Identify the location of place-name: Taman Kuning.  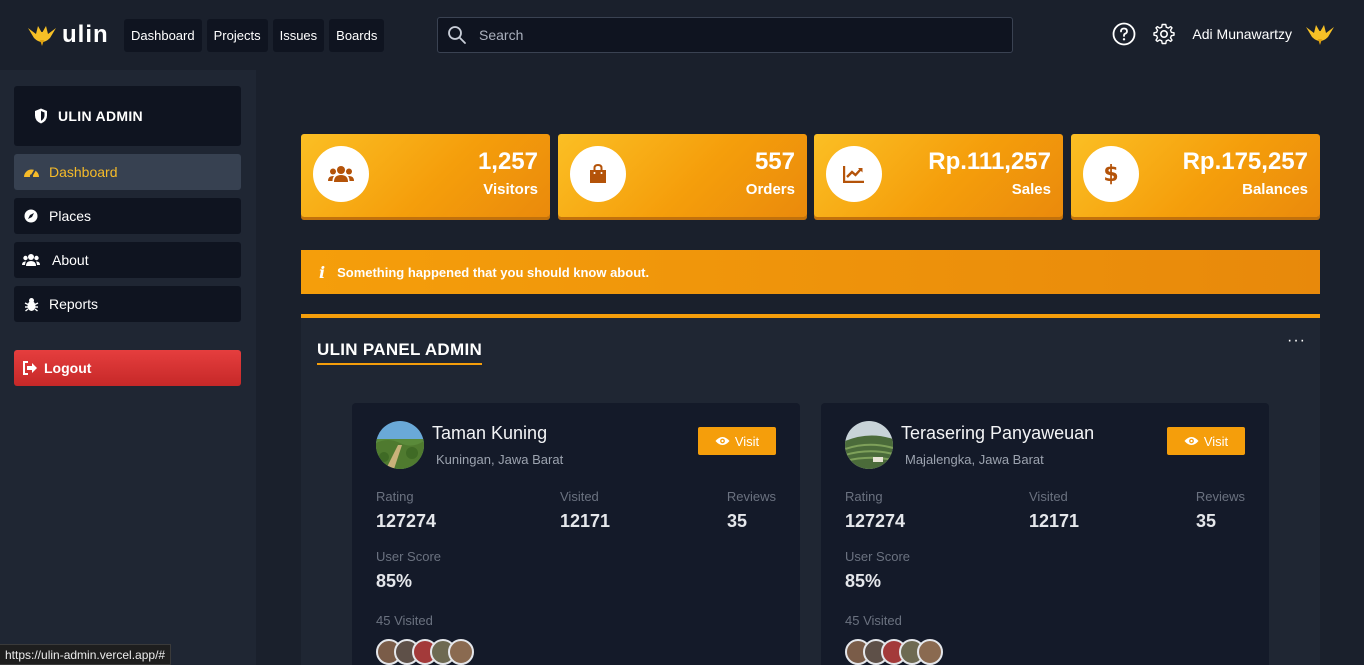
(490, 433).